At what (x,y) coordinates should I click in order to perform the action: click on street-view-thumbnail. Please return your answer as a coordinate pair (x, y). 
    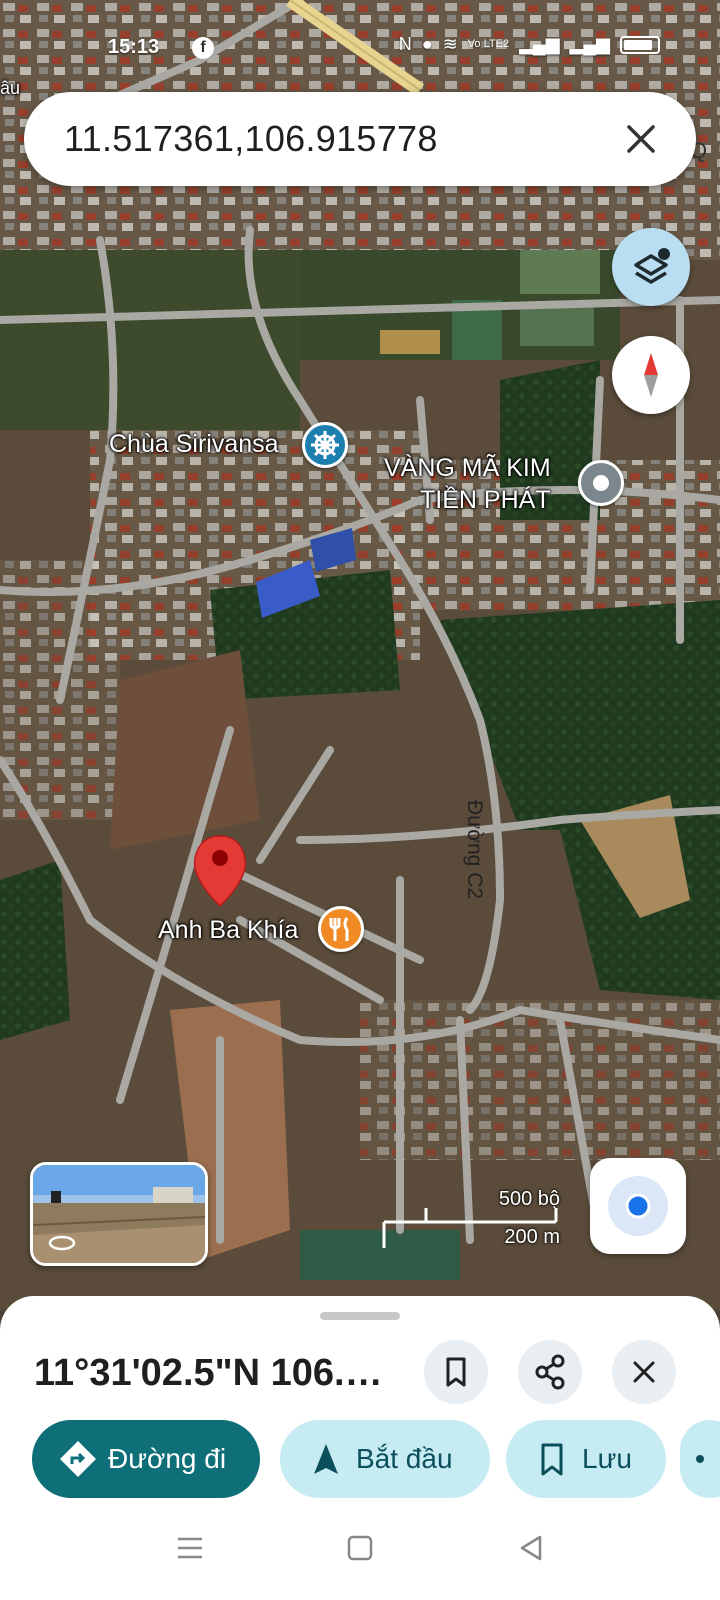
    Looking at the image, I should click on (119, 1214).